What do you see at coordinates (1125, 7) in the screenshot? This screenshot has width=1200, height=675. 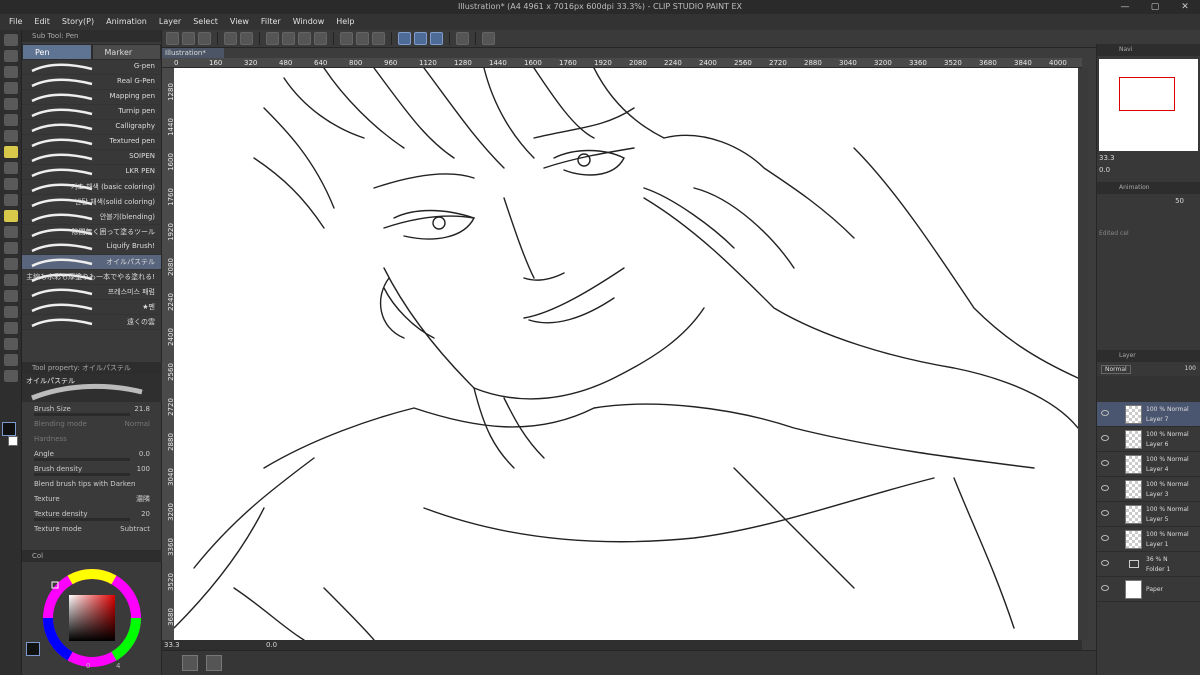 I see `minimize-icon: —` at bounding box center [1125, 7].